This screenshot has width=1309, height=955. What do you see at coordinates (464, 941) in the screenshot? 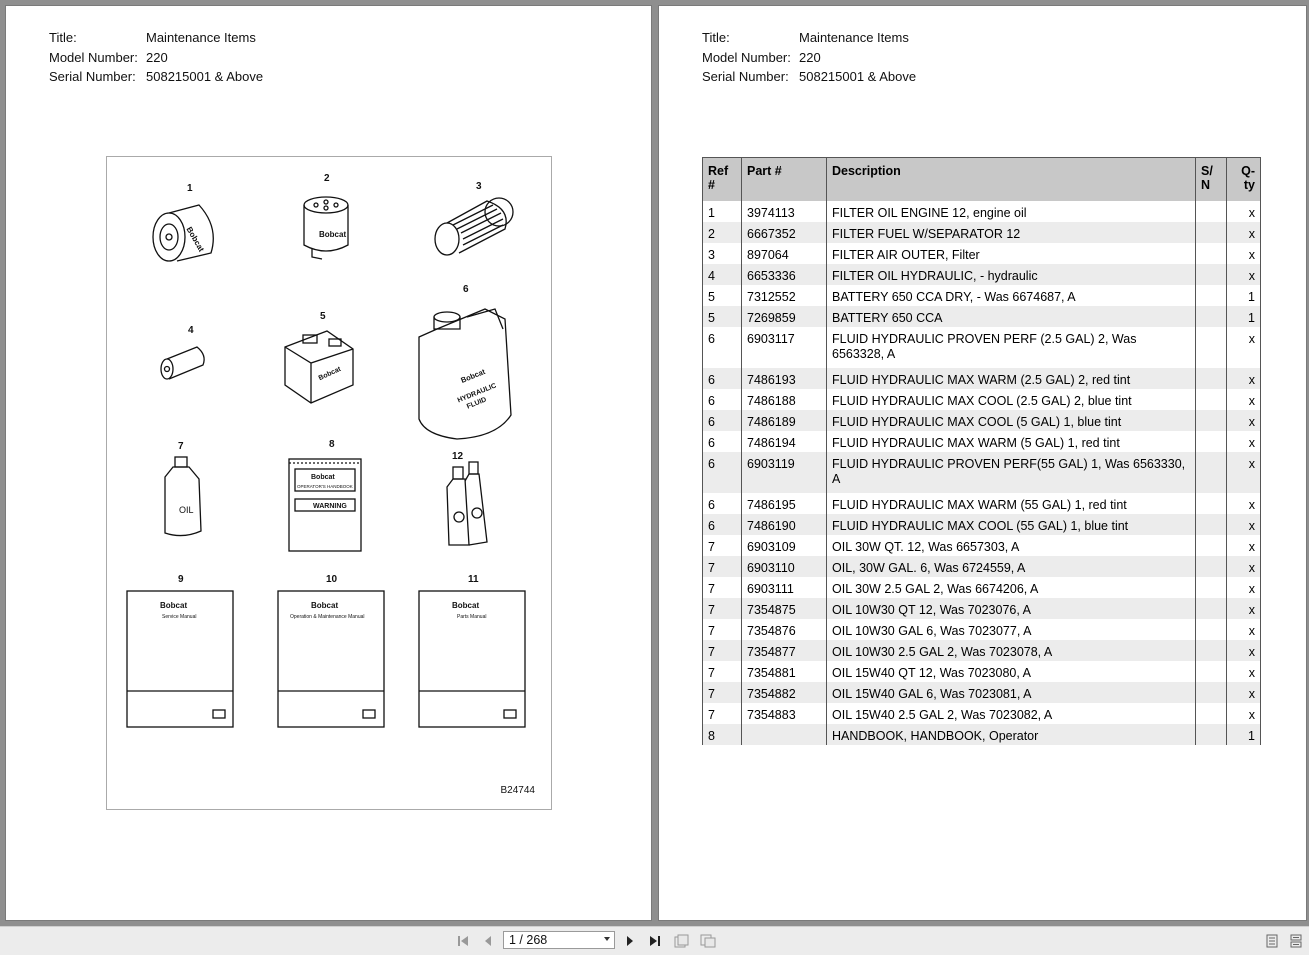
I see `first-page-icon` at bounding box center [464, 941].